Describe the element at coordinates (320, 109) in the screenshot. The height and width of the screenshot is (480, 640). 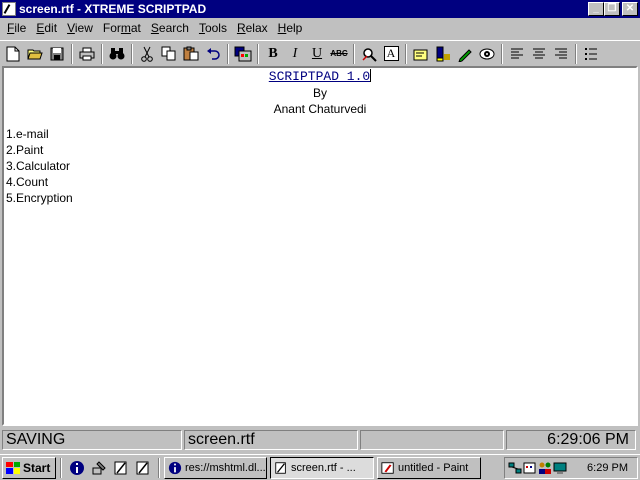
I see `document-author: Anant Chaturvedi` at that location.